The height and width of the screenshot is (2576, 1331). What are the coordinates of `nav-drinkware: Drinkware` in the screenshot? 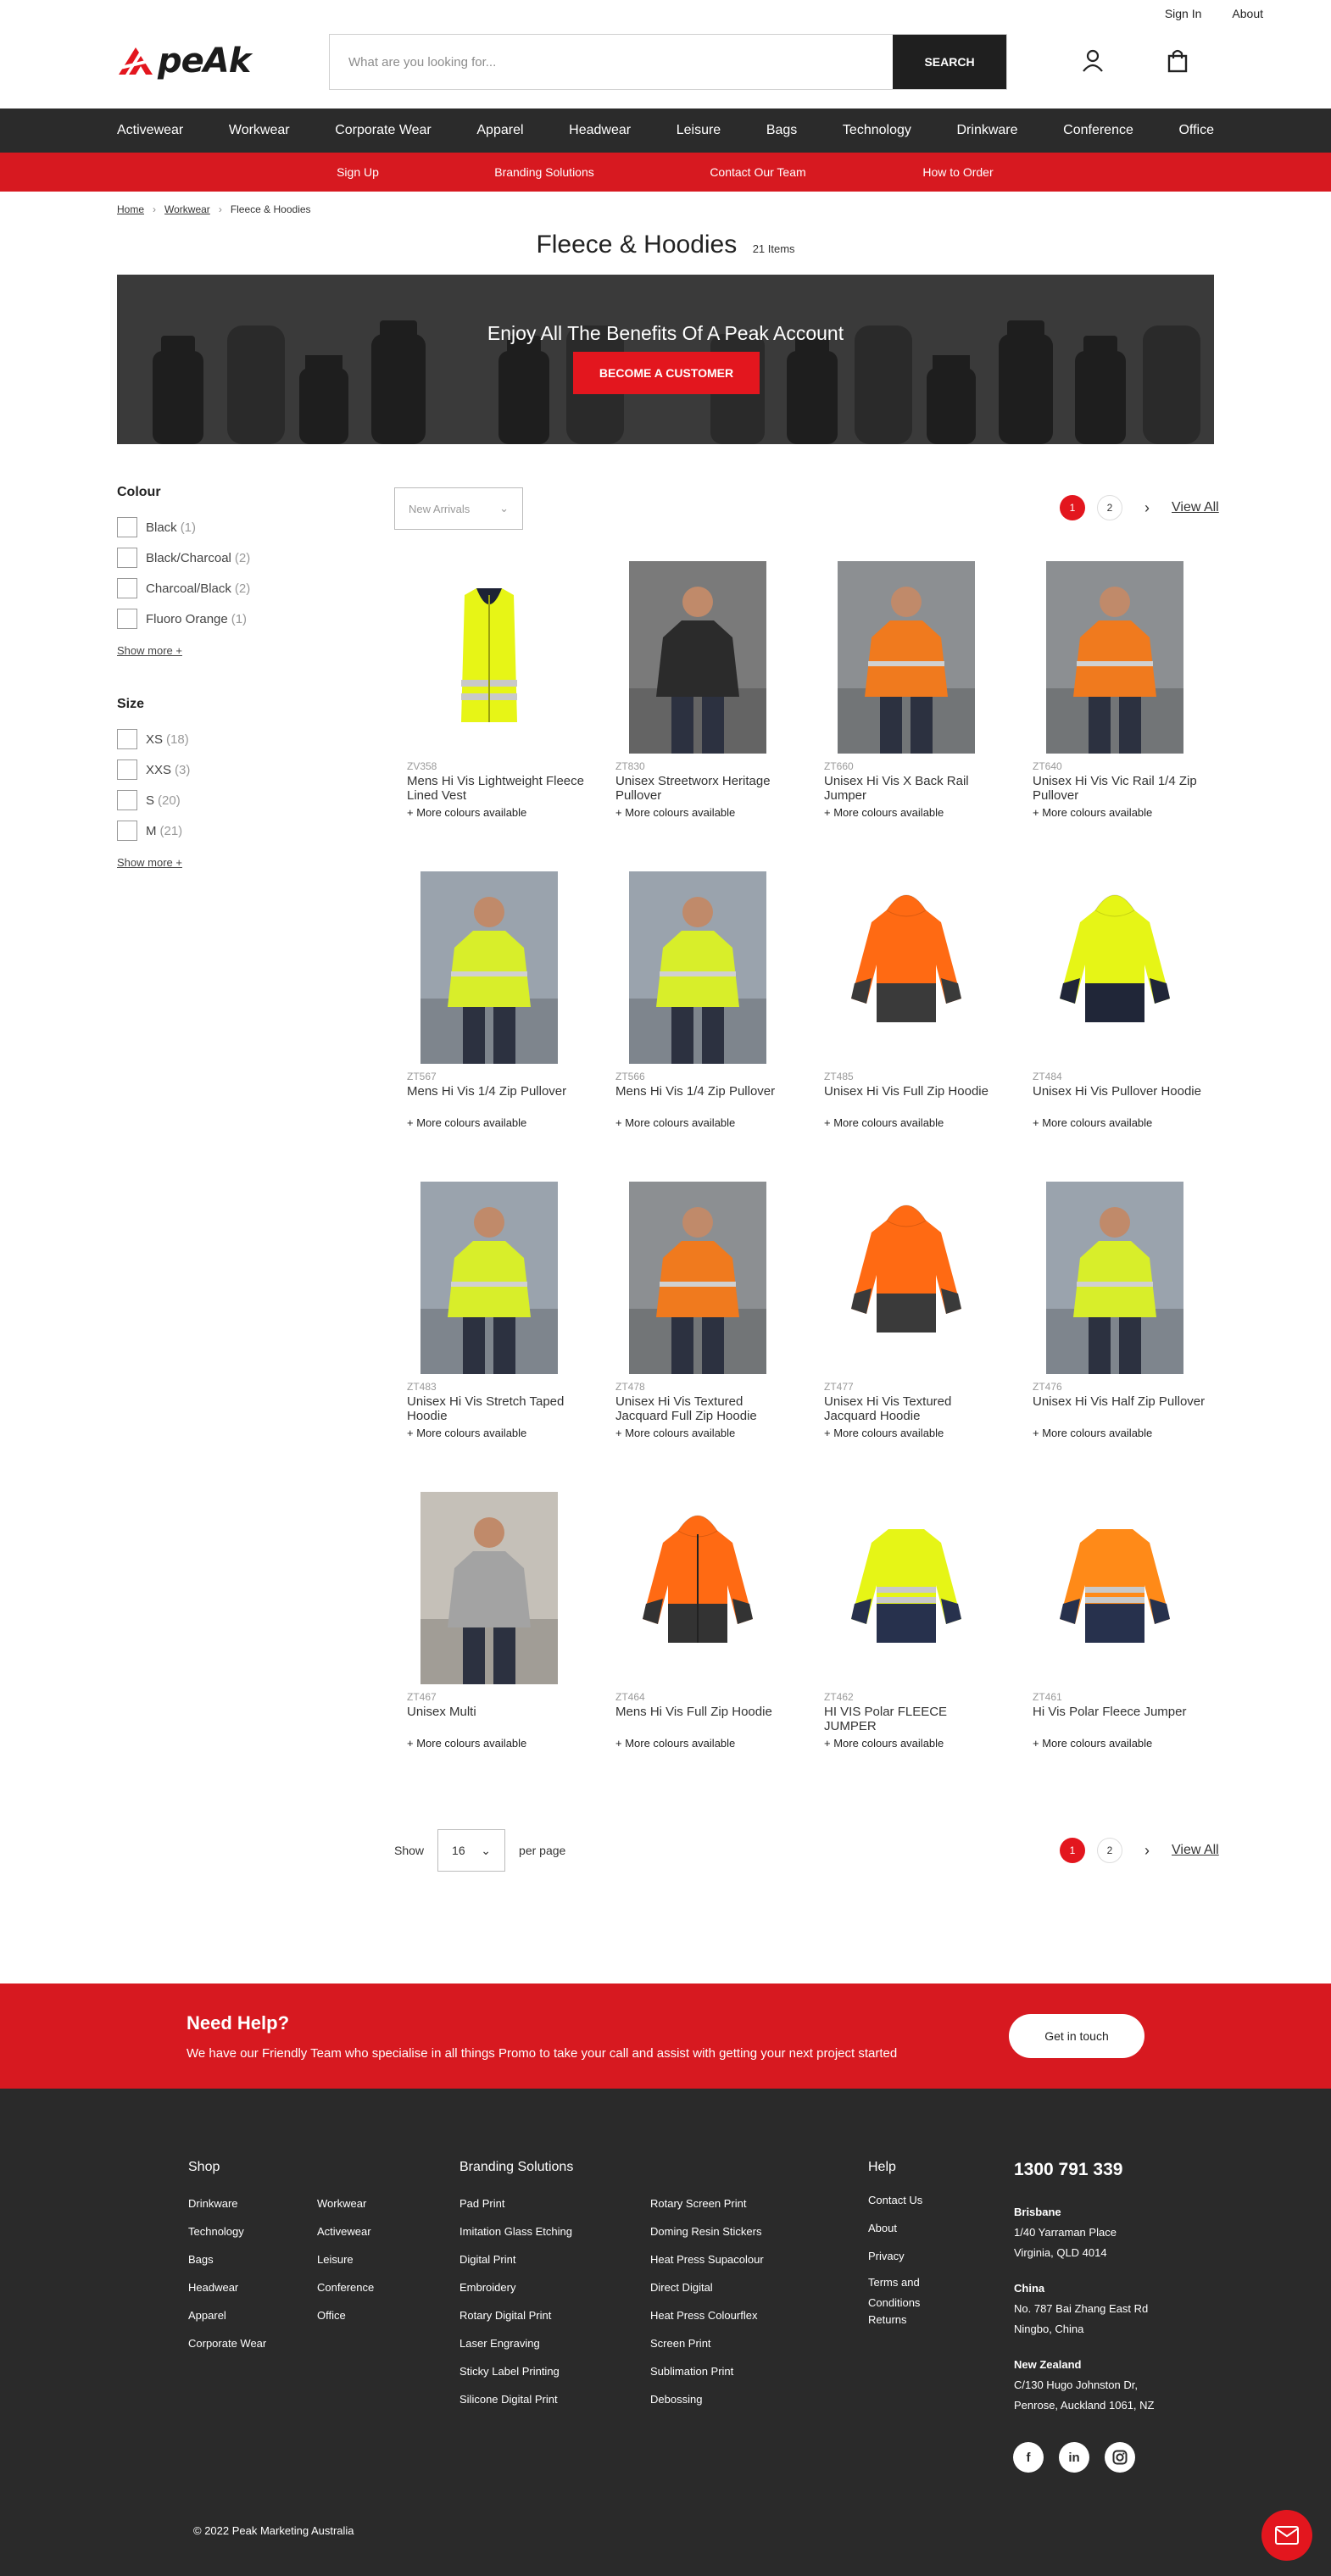 It's located at (987, 130).